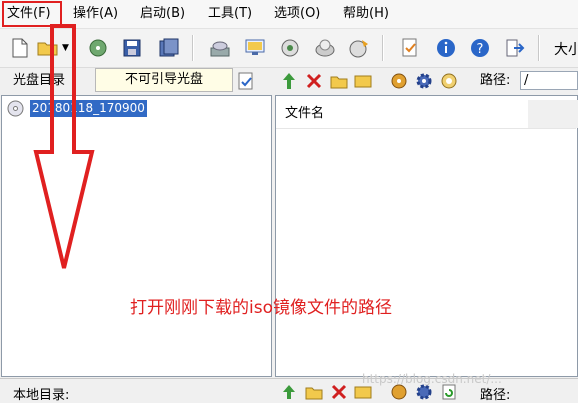 The height and width of the screenshot is (403, 578). What do you see at coordinates (256, 48) in the screenshot?
I see `virtual-drive-icon` at bounding box center [256, 48].